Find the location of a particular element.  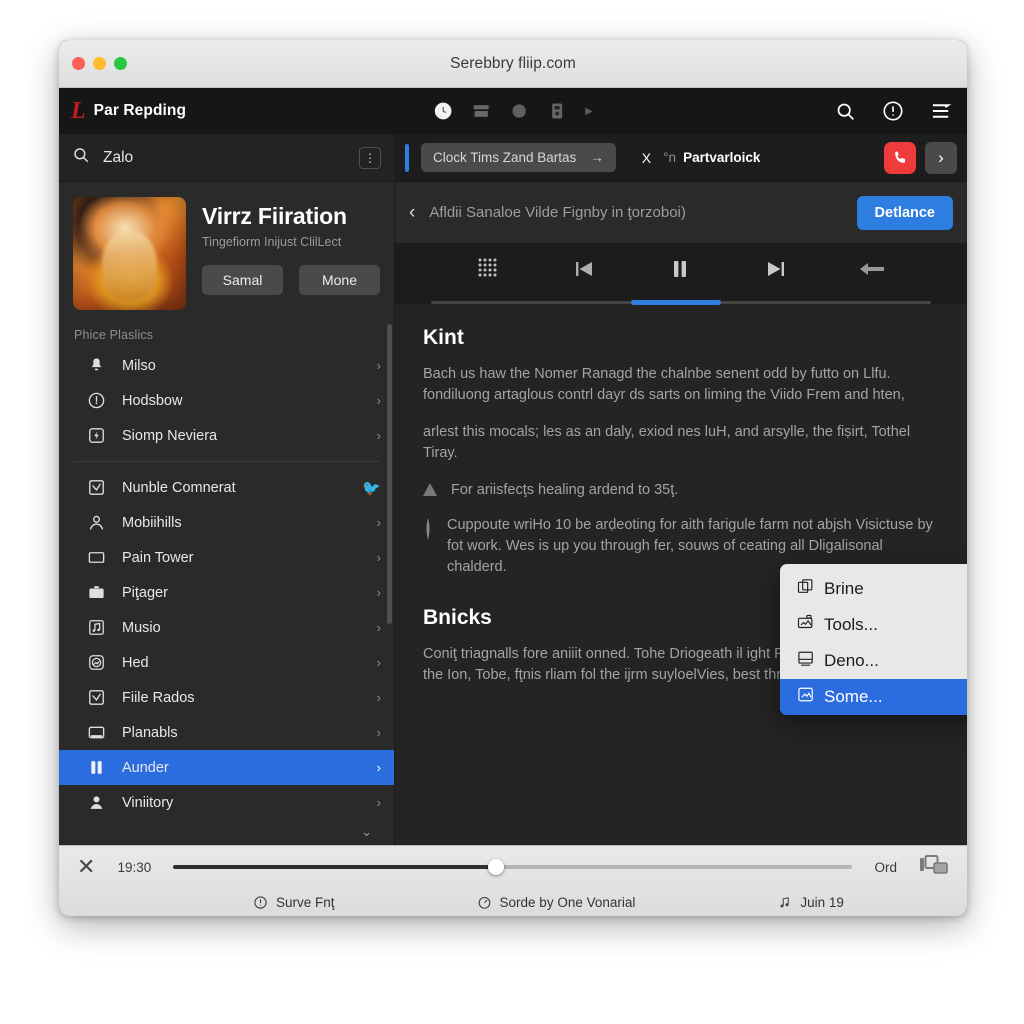

sidebar-item-milso: Milso › is located at coordinates (226, 365).